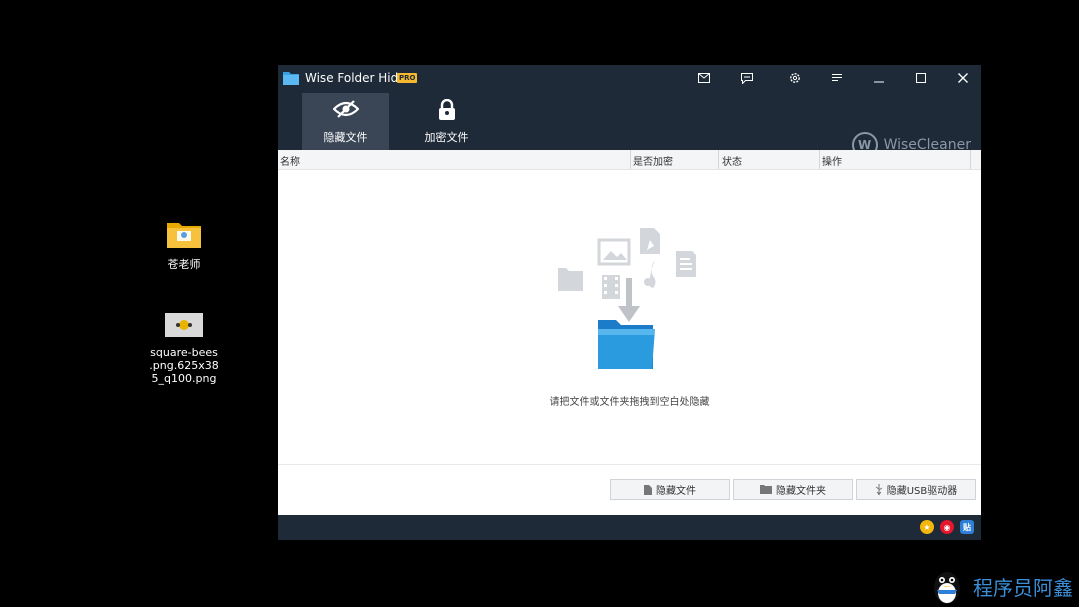  What do you see at coordinates (879, 489) in the screenshot?
I see `usb-icon` at bounding box center [879, 489].